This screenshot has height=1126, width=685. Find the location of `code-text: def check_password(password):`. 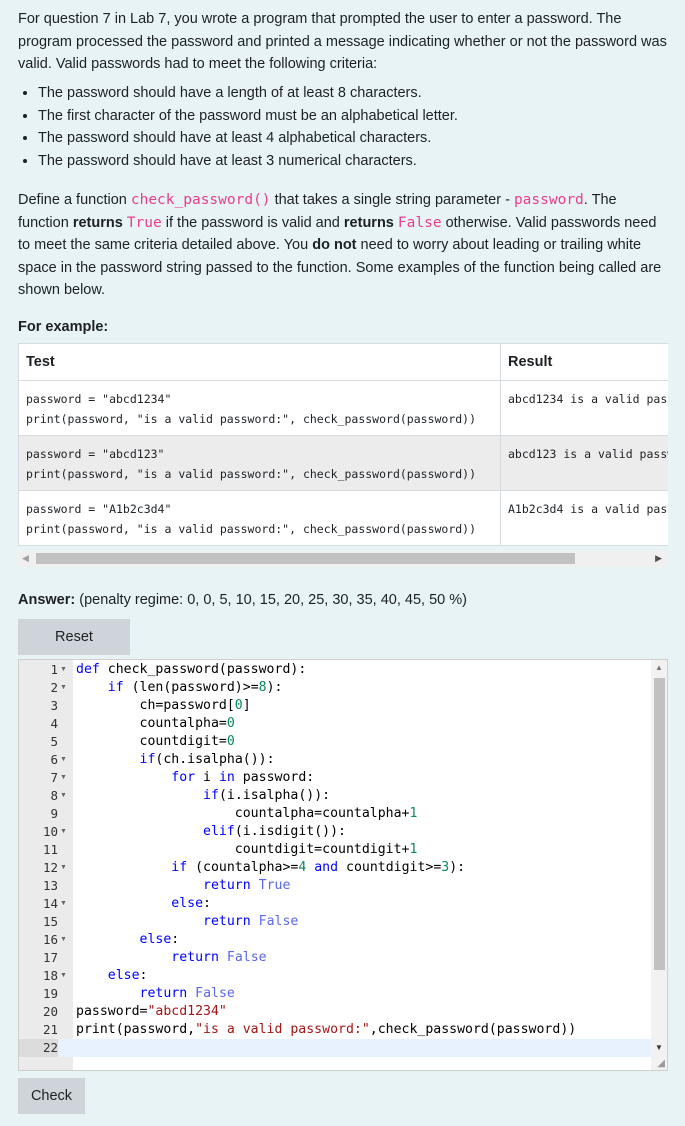

code-text: def check_password(password): is located at coordinates (191, 670).